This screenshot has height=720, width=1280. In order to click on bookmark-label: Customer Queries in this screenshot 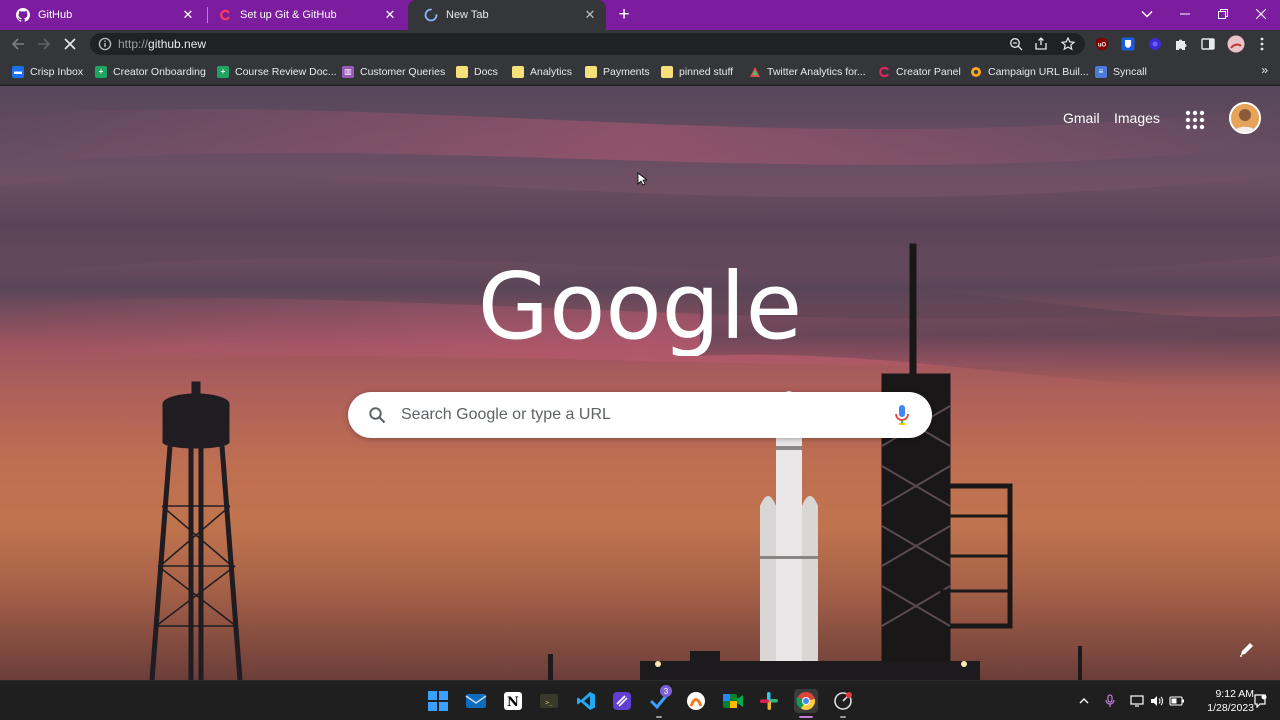, I will do `click(403, 71)`.